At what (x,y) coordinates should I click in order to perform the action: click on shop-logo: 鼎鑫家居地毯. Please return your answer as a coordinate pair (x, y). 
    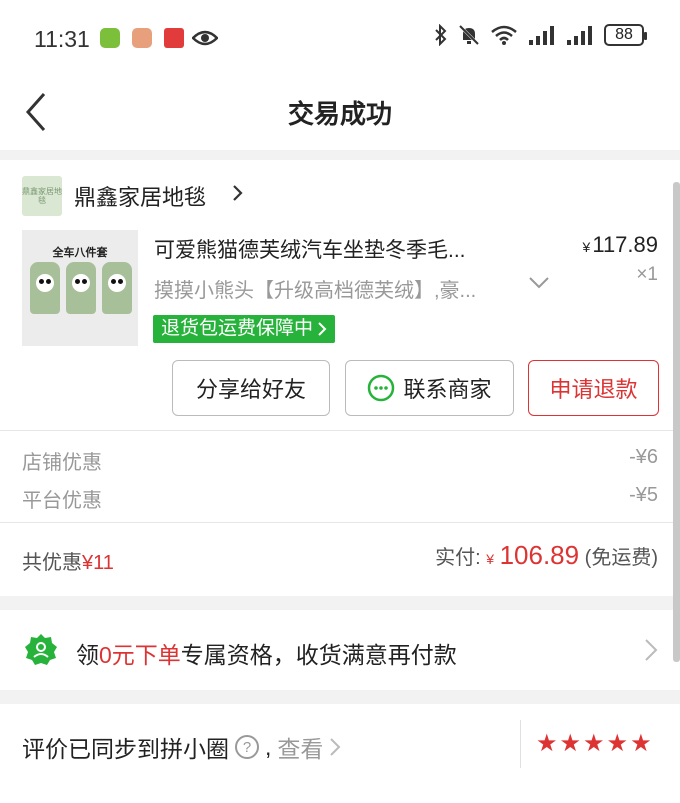
    Looking at the image, I should click on (42, 196).